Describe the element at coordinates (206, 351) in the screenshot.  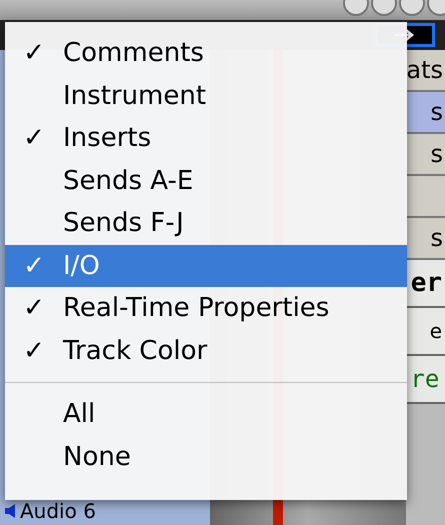
I see `menu-item: ✓ Track Color` at that location.